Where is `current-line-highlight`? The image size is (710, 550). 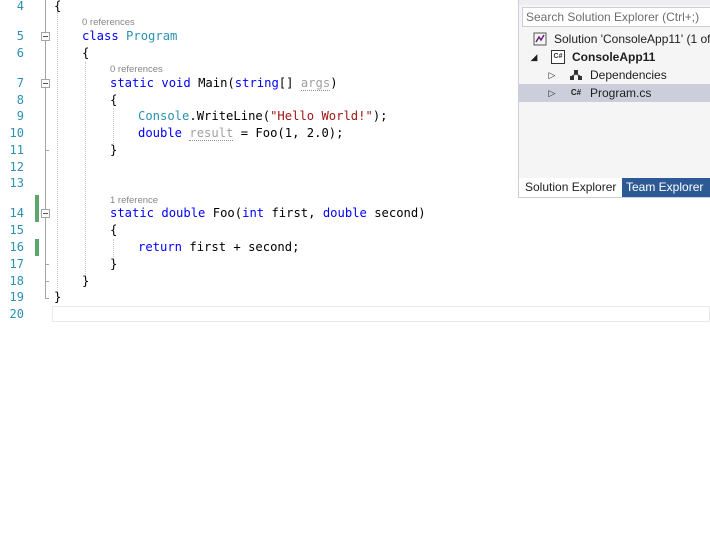
current-line-highlight is located at coordinates (381, 314).